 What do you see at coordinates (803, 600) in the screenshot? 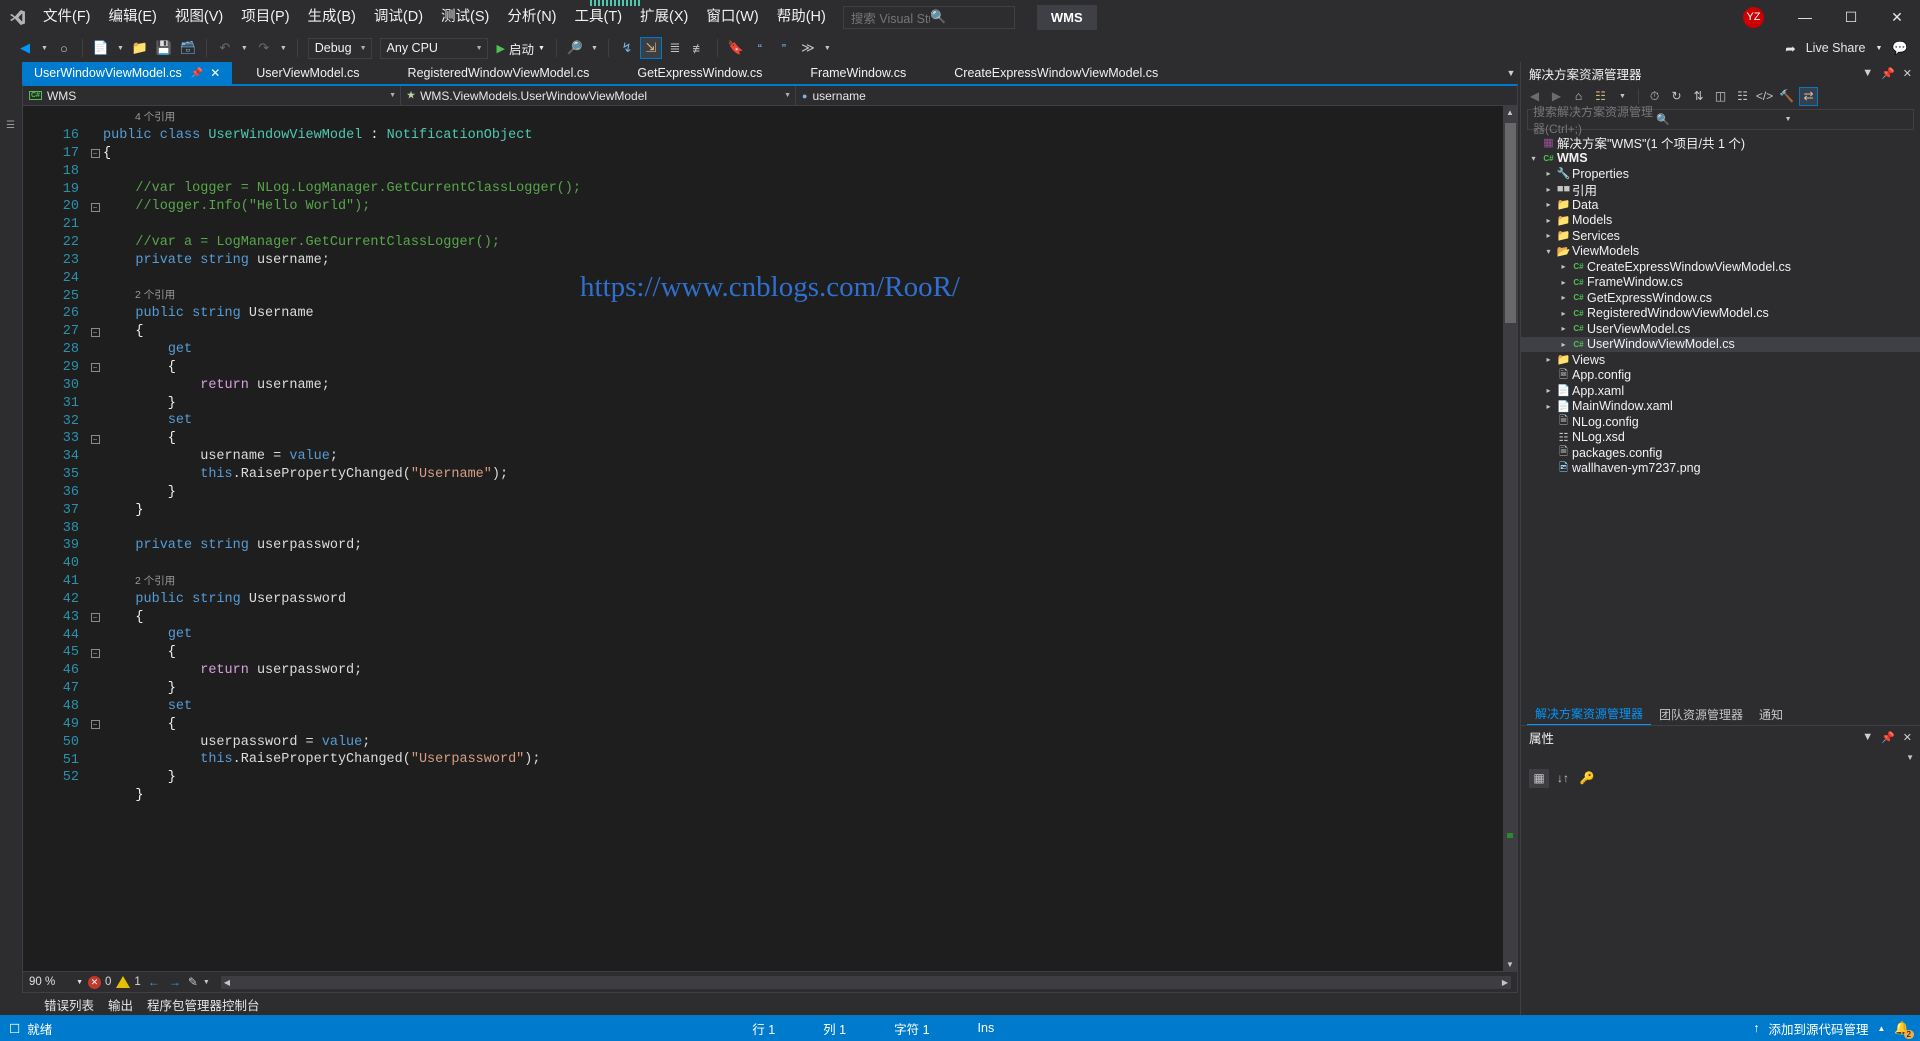
I see `code-line: public string Userpassword` at bounding box center [803, 600].